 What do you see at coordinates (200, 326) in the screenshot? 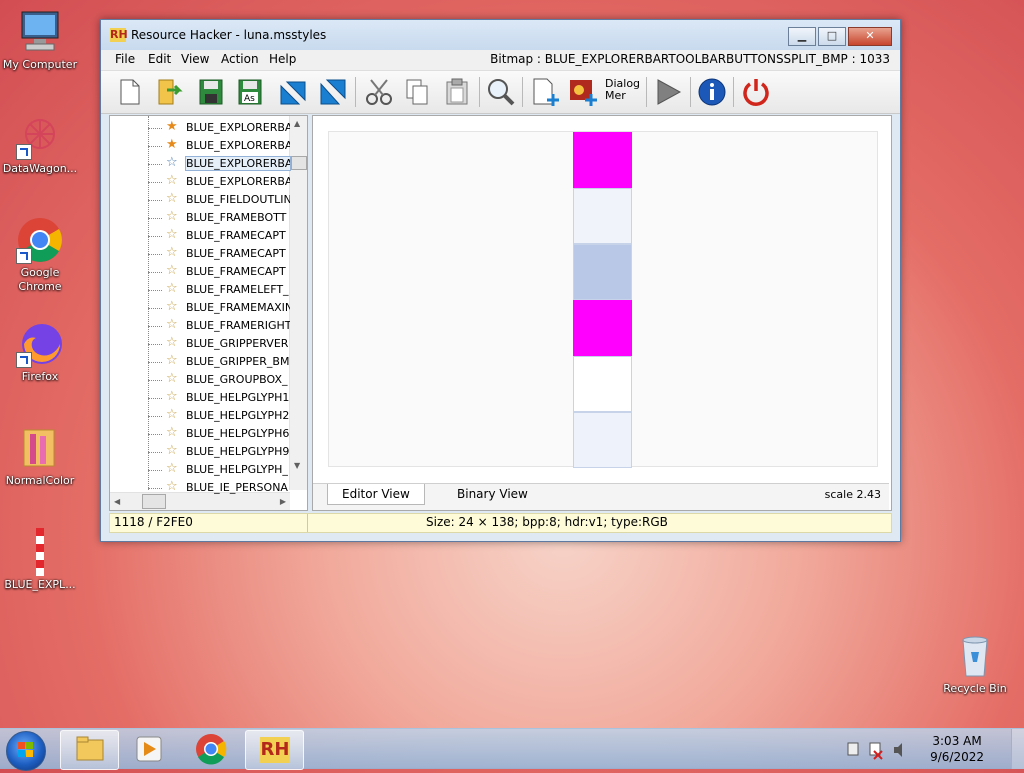
I see `tree-item: ☆ BLUE_FRAMERIGHT` at bounding box center [200, 326].